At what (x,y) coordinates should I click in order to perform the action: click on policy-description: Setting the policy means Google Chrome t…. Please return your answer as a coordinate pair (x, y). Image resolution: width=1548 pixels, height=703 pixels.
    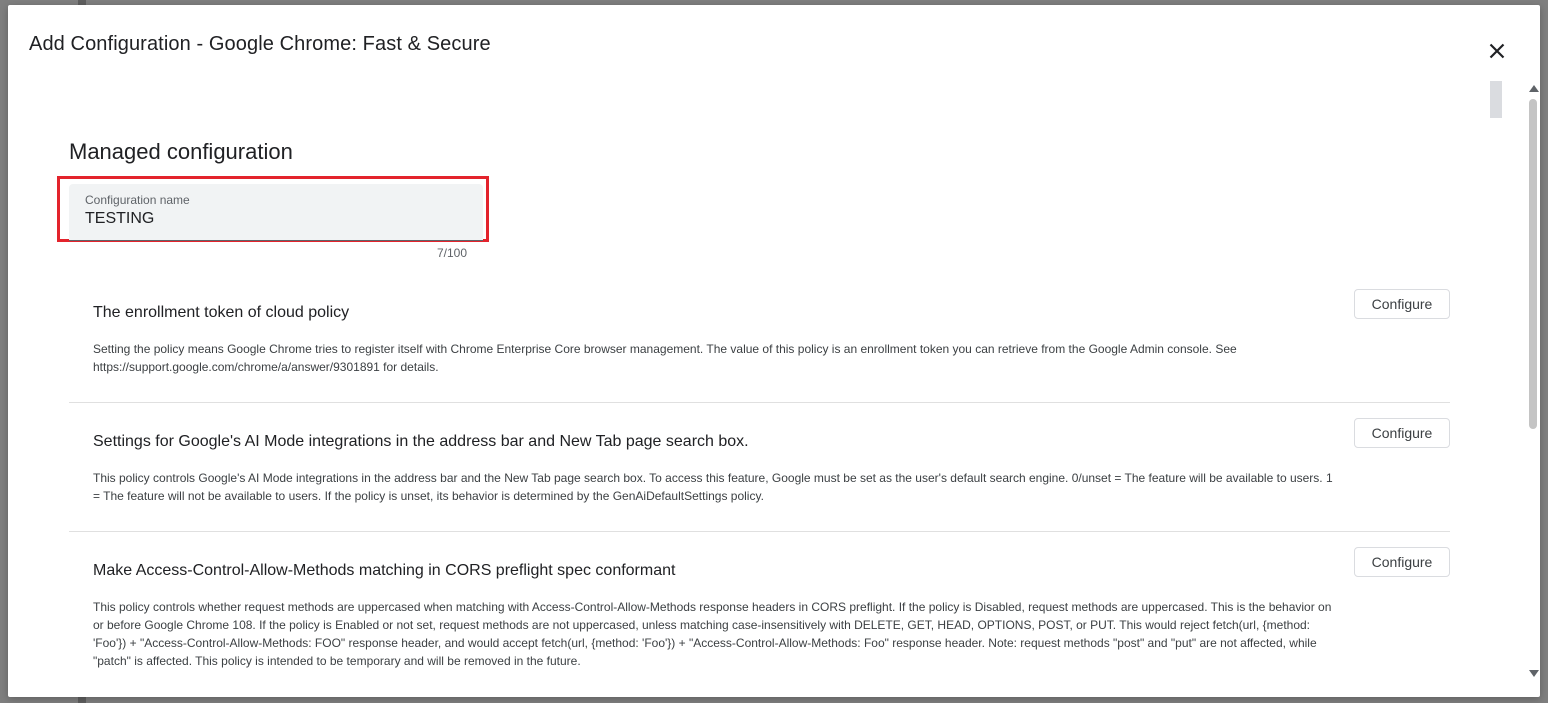
    Looking at the image, I should click on (665, 358).